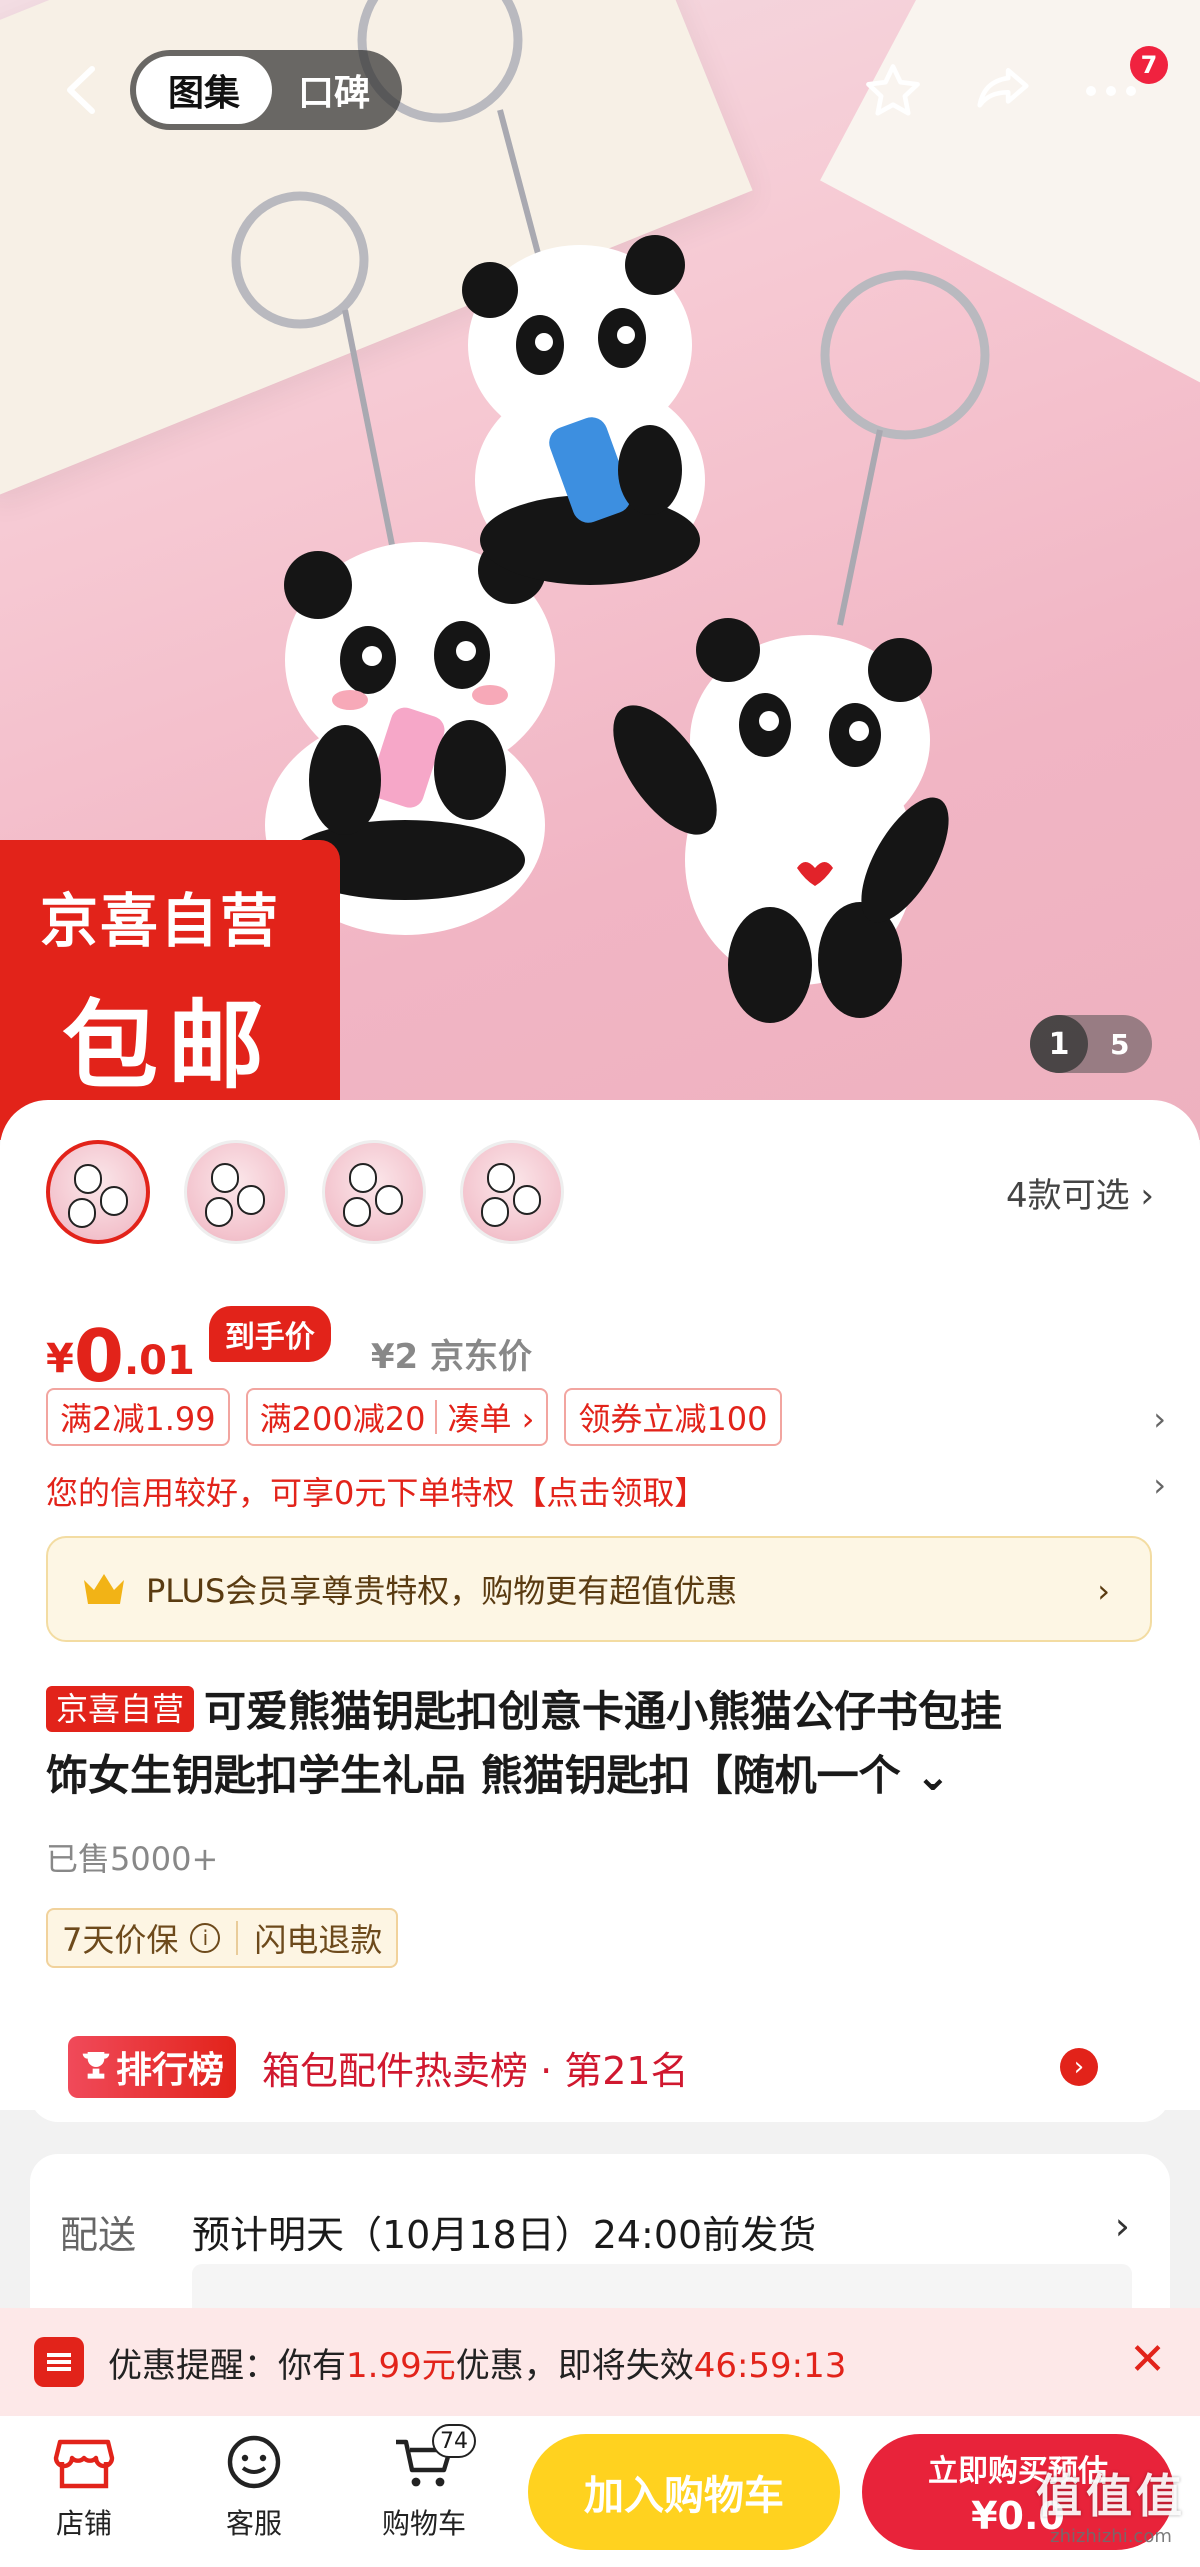  Describe the element at coordinates (1003, 88) in the screenshot. I see `share-icon` at that location.